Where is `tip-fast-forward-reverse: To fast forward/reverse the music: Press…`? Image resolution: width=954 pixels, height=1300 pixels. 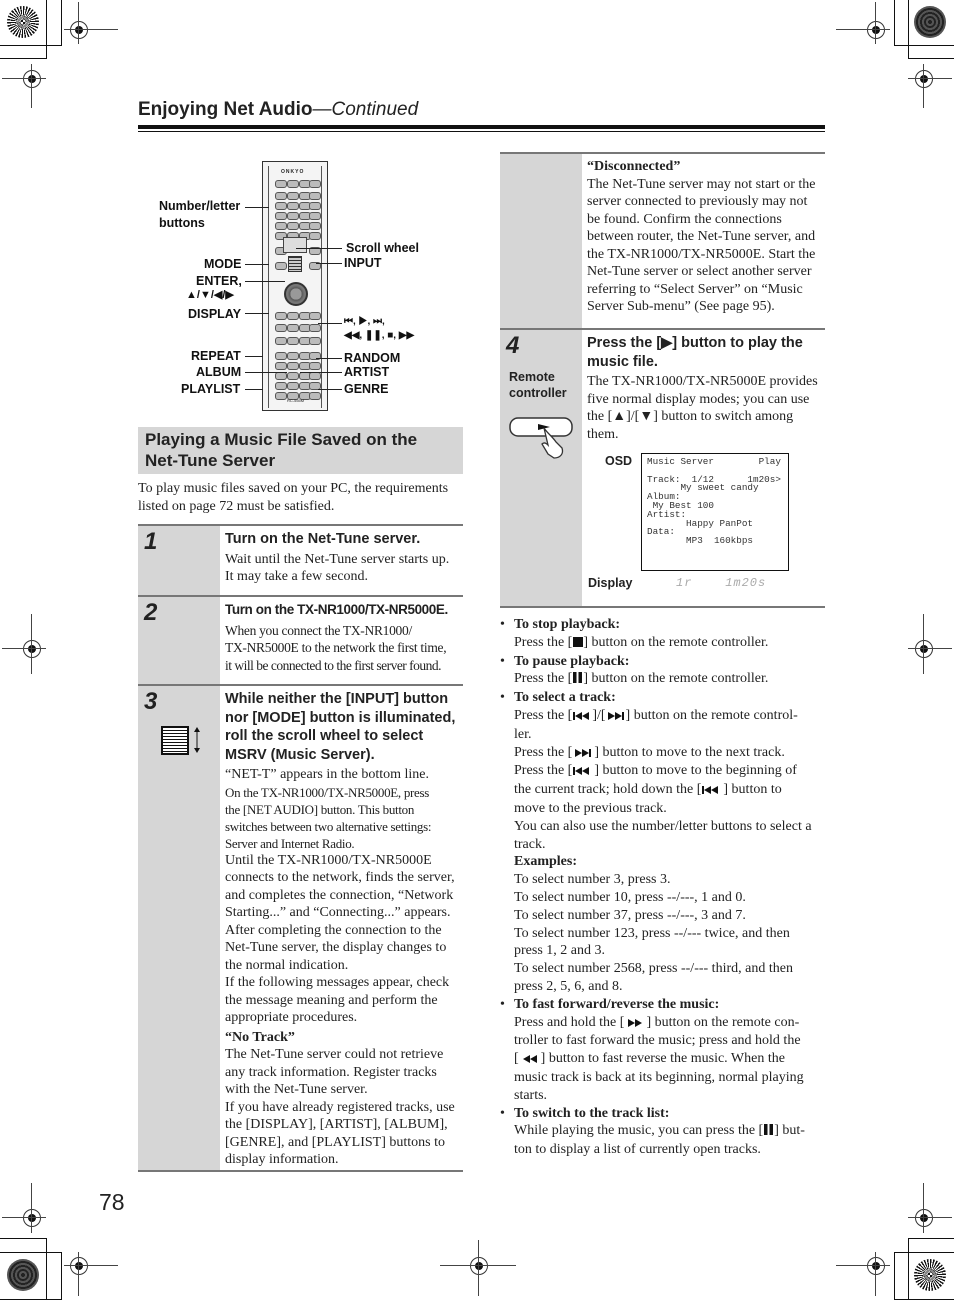 tip-fast-forward-reverse: To fast forward/reverse the music: Press… is located at coordinates (664, 1050).